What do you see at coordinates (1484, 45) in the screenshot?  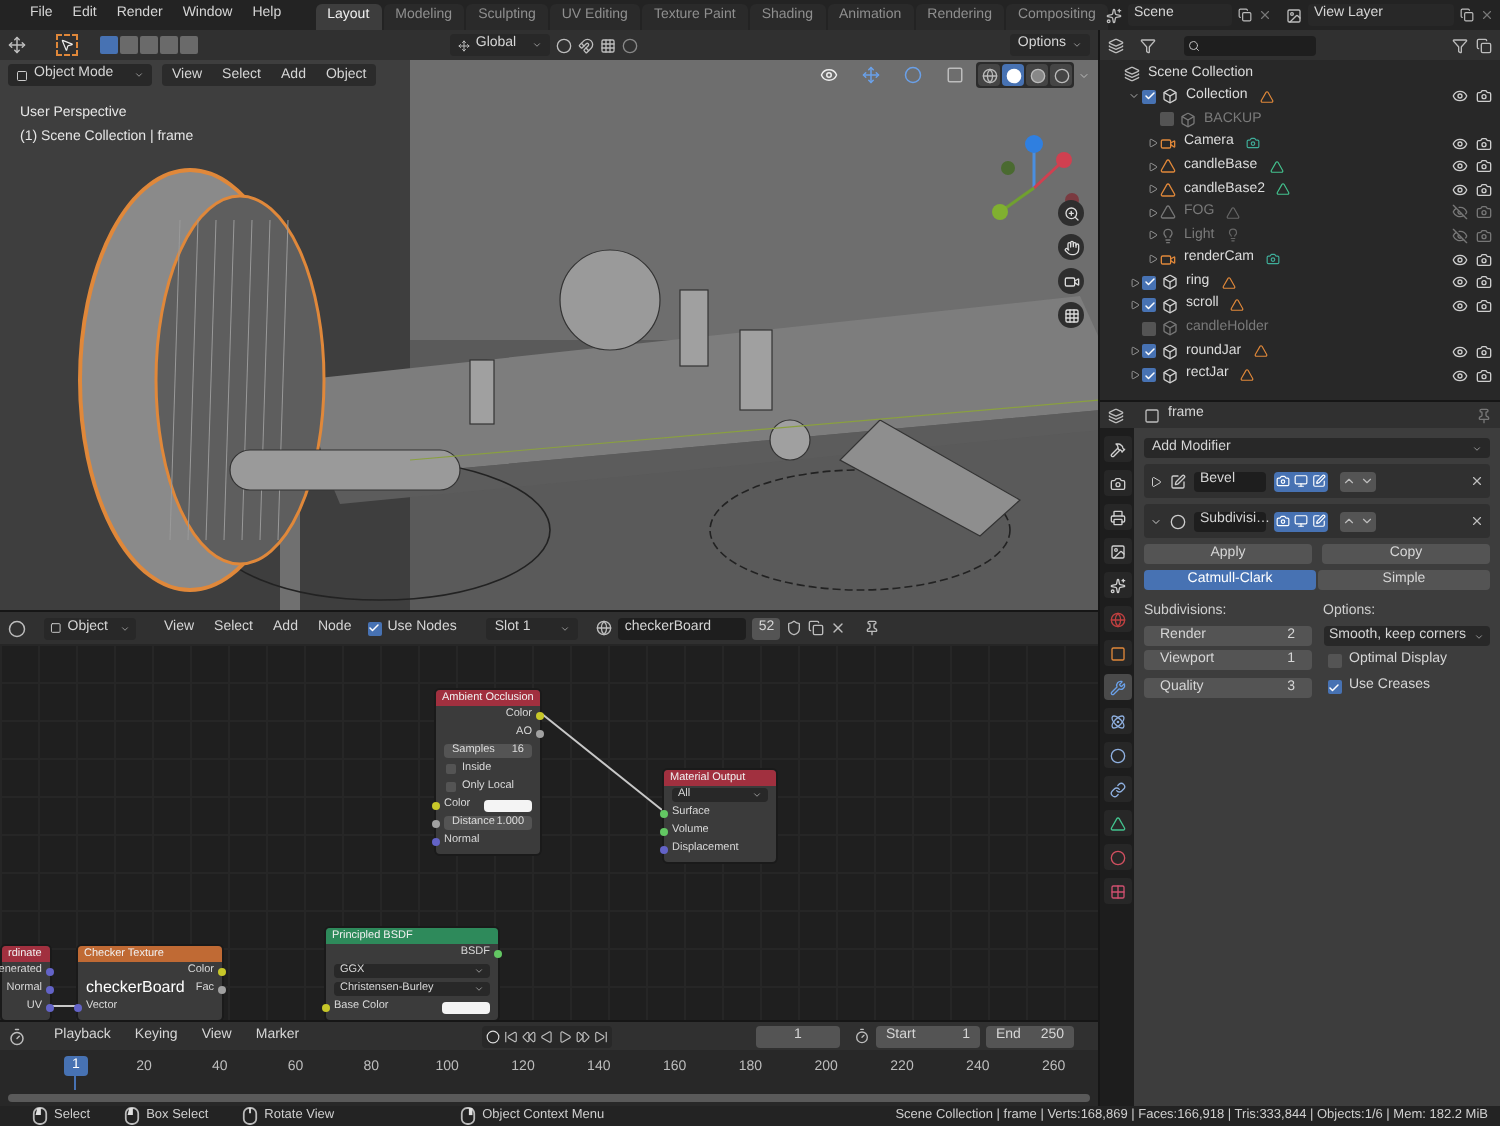 I see `new-collection-icon` at bounding box center [1484, 45].